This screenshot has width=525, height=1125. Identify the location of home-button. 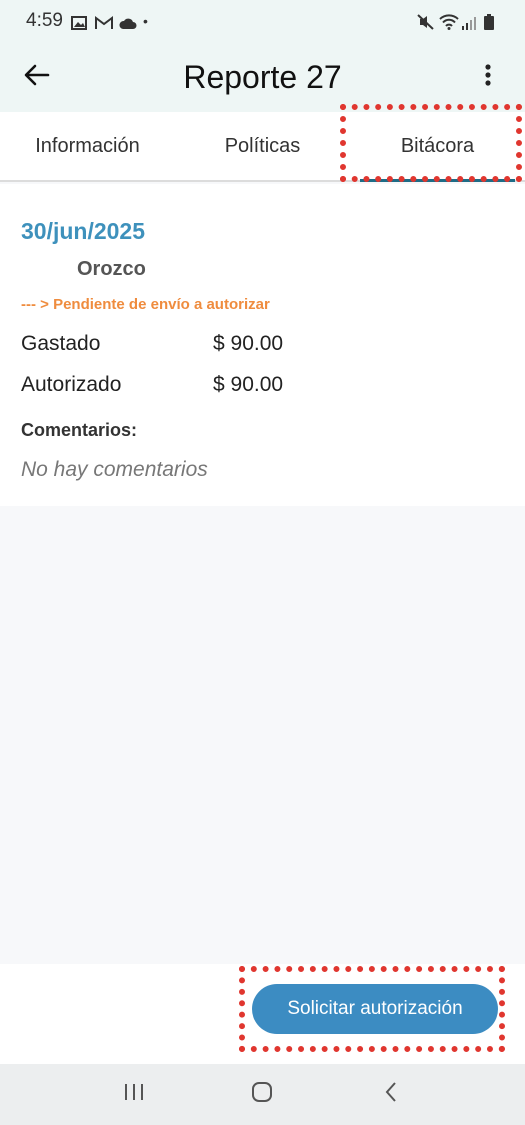
(262, 1095).